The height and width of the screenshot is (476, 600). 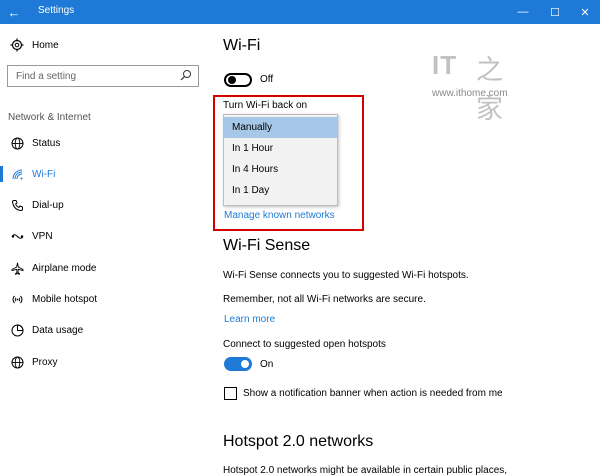 What do you see at coordinates (17, 205) in the screenshot?
I see `phone-icon` at bounding box center [17, 205].